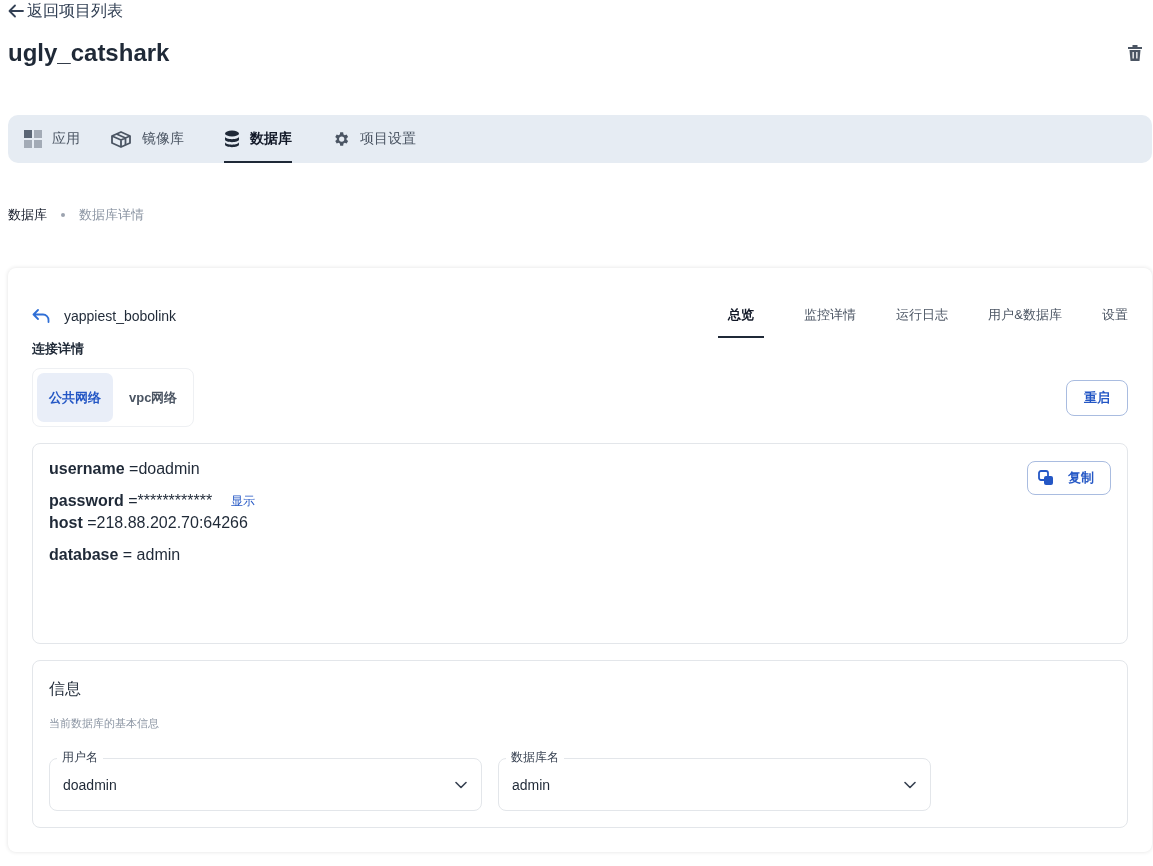  Describe the element at coordinates (531, 784) in the screenshot. I see `select-value: admin` at that location.